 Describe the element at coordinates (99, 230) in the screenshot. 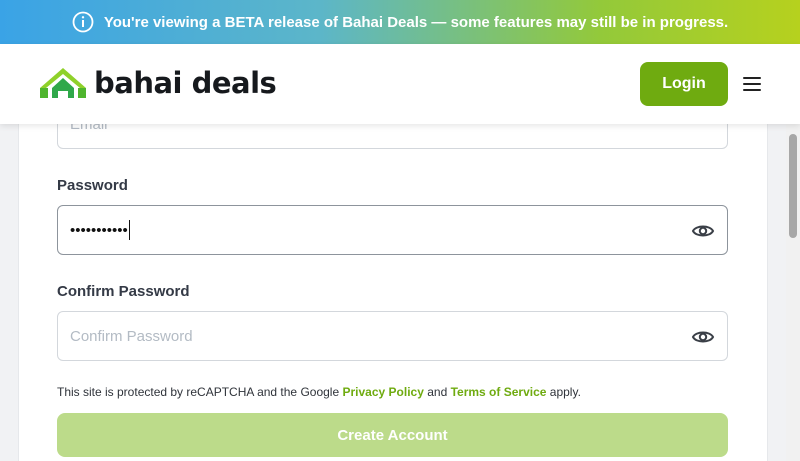

I see `password-value: •••••••••••` at that location.